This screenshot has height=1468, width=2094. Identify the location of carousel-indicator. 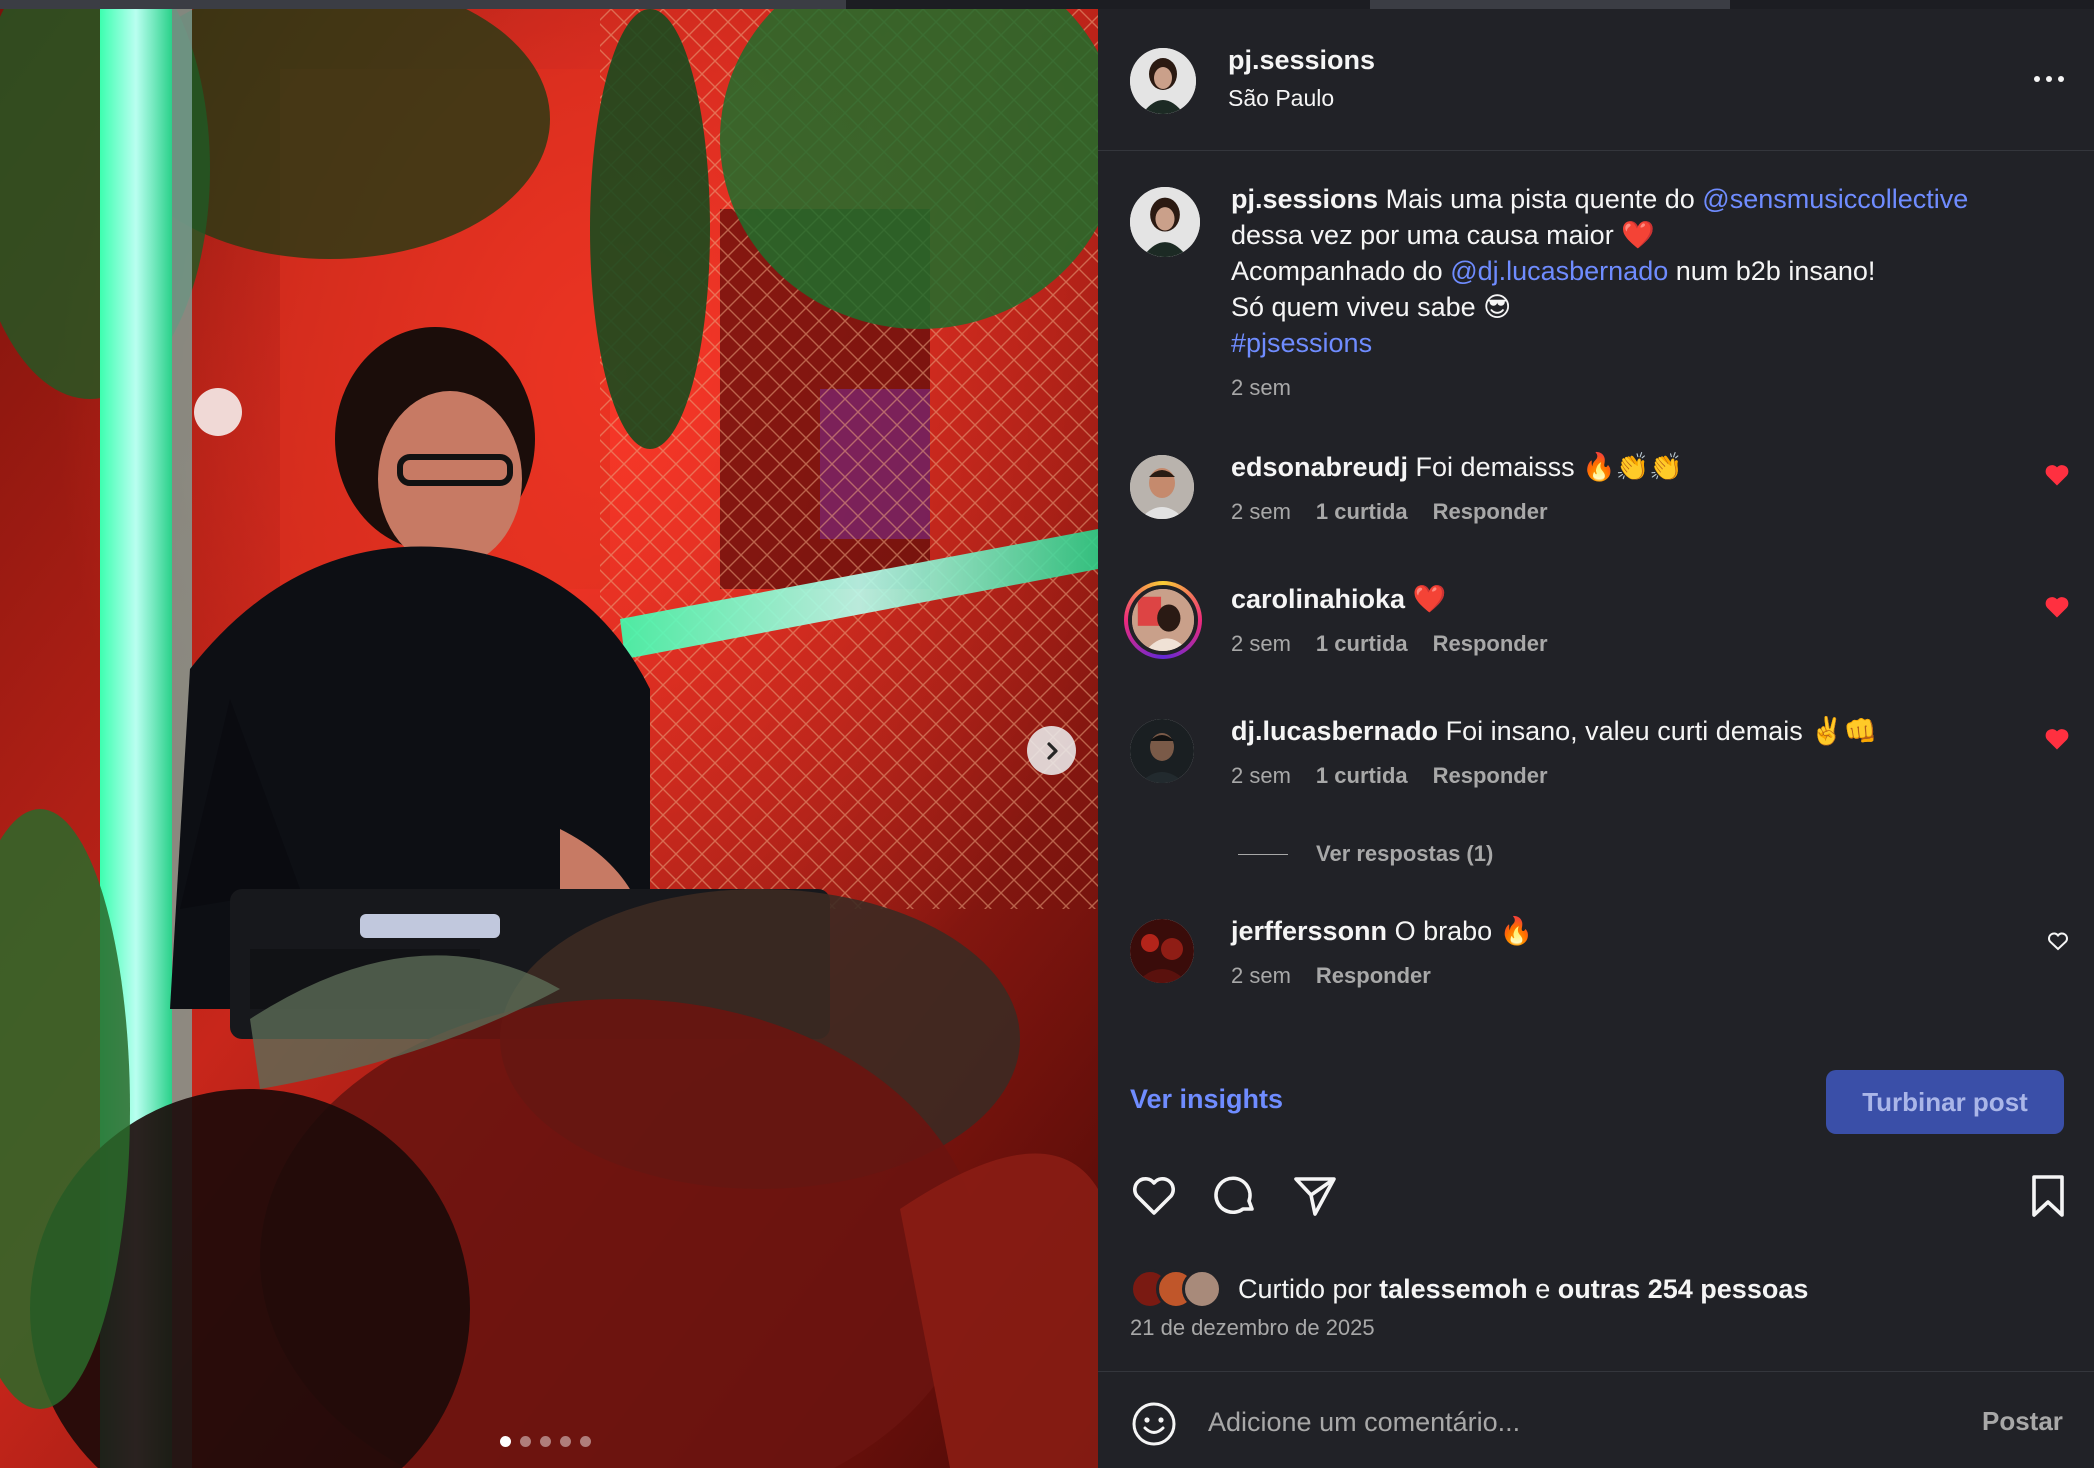
(545, 1441).